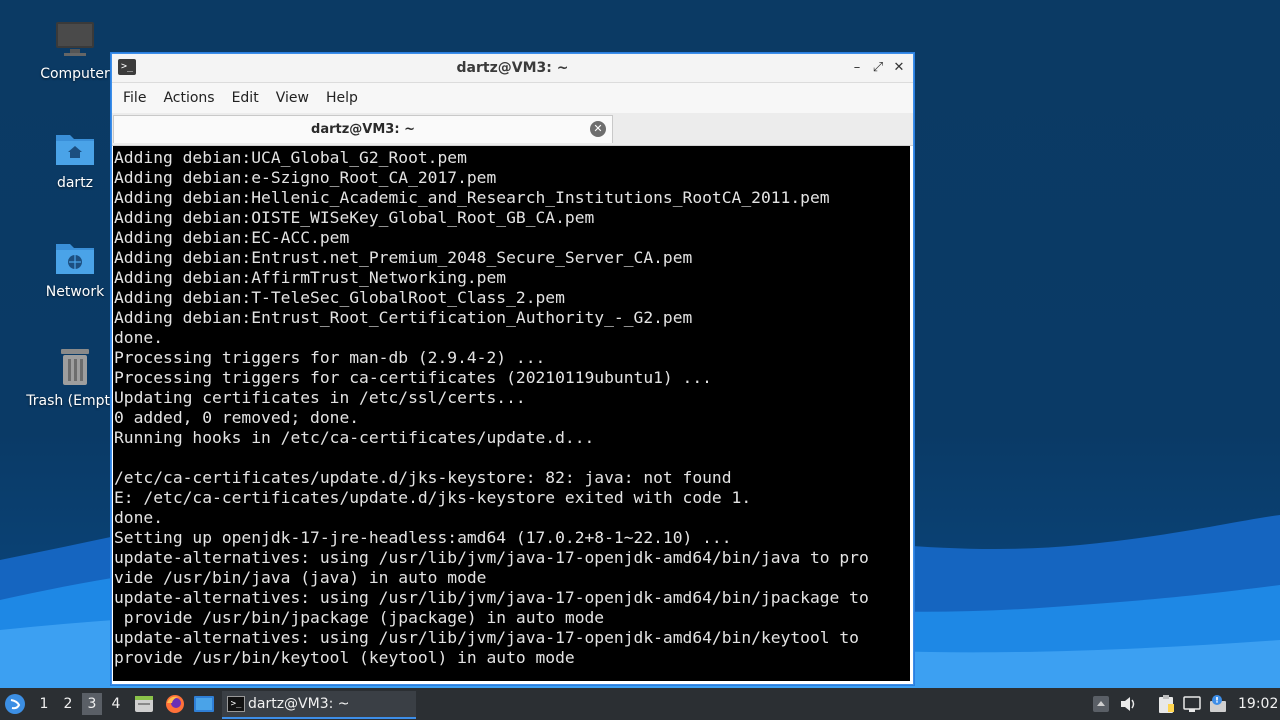  What do you see at coordinates (15, 704) in the screenshot?
I see `start-menu-icon` at bounding box center [15, 704].